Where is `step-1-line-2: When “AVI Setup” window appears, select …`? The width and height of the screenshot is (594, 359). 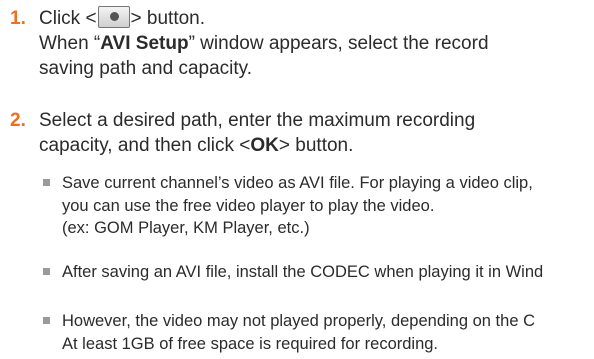
step-1-line-2: When “AVI Setup” window appears, select … is located at coordinates (264, 43).